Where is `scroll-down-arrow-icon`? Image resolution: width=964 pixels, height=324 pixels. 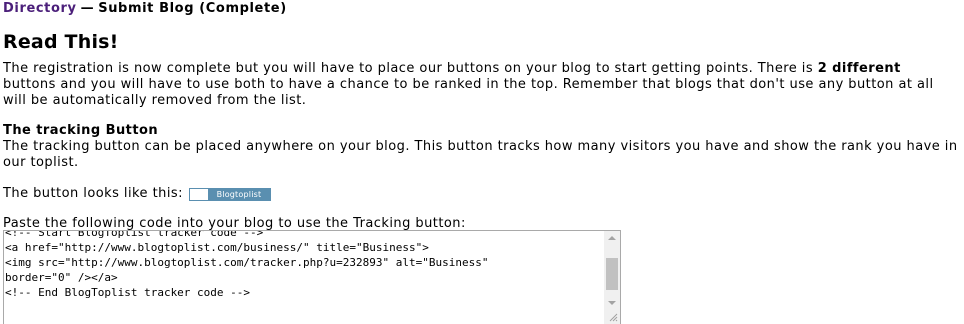
scroll-down-arrow-icon is located at coordinates (612, 303).